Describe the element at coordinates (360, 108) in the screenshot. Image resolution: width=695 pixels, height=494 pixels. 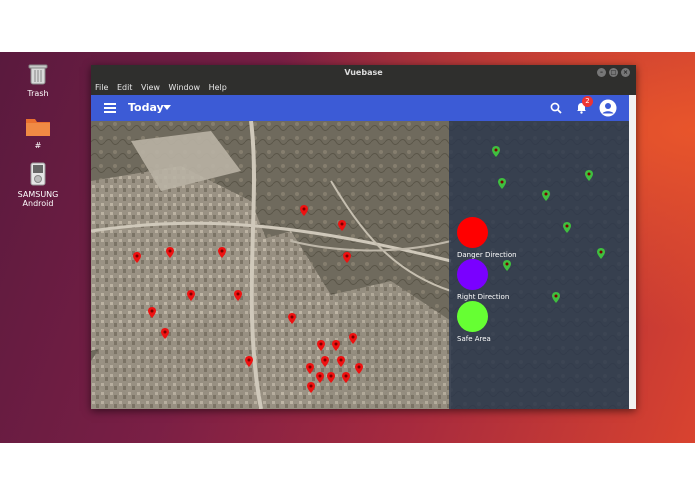
I see `app-toolbar: Today 2` at that location.